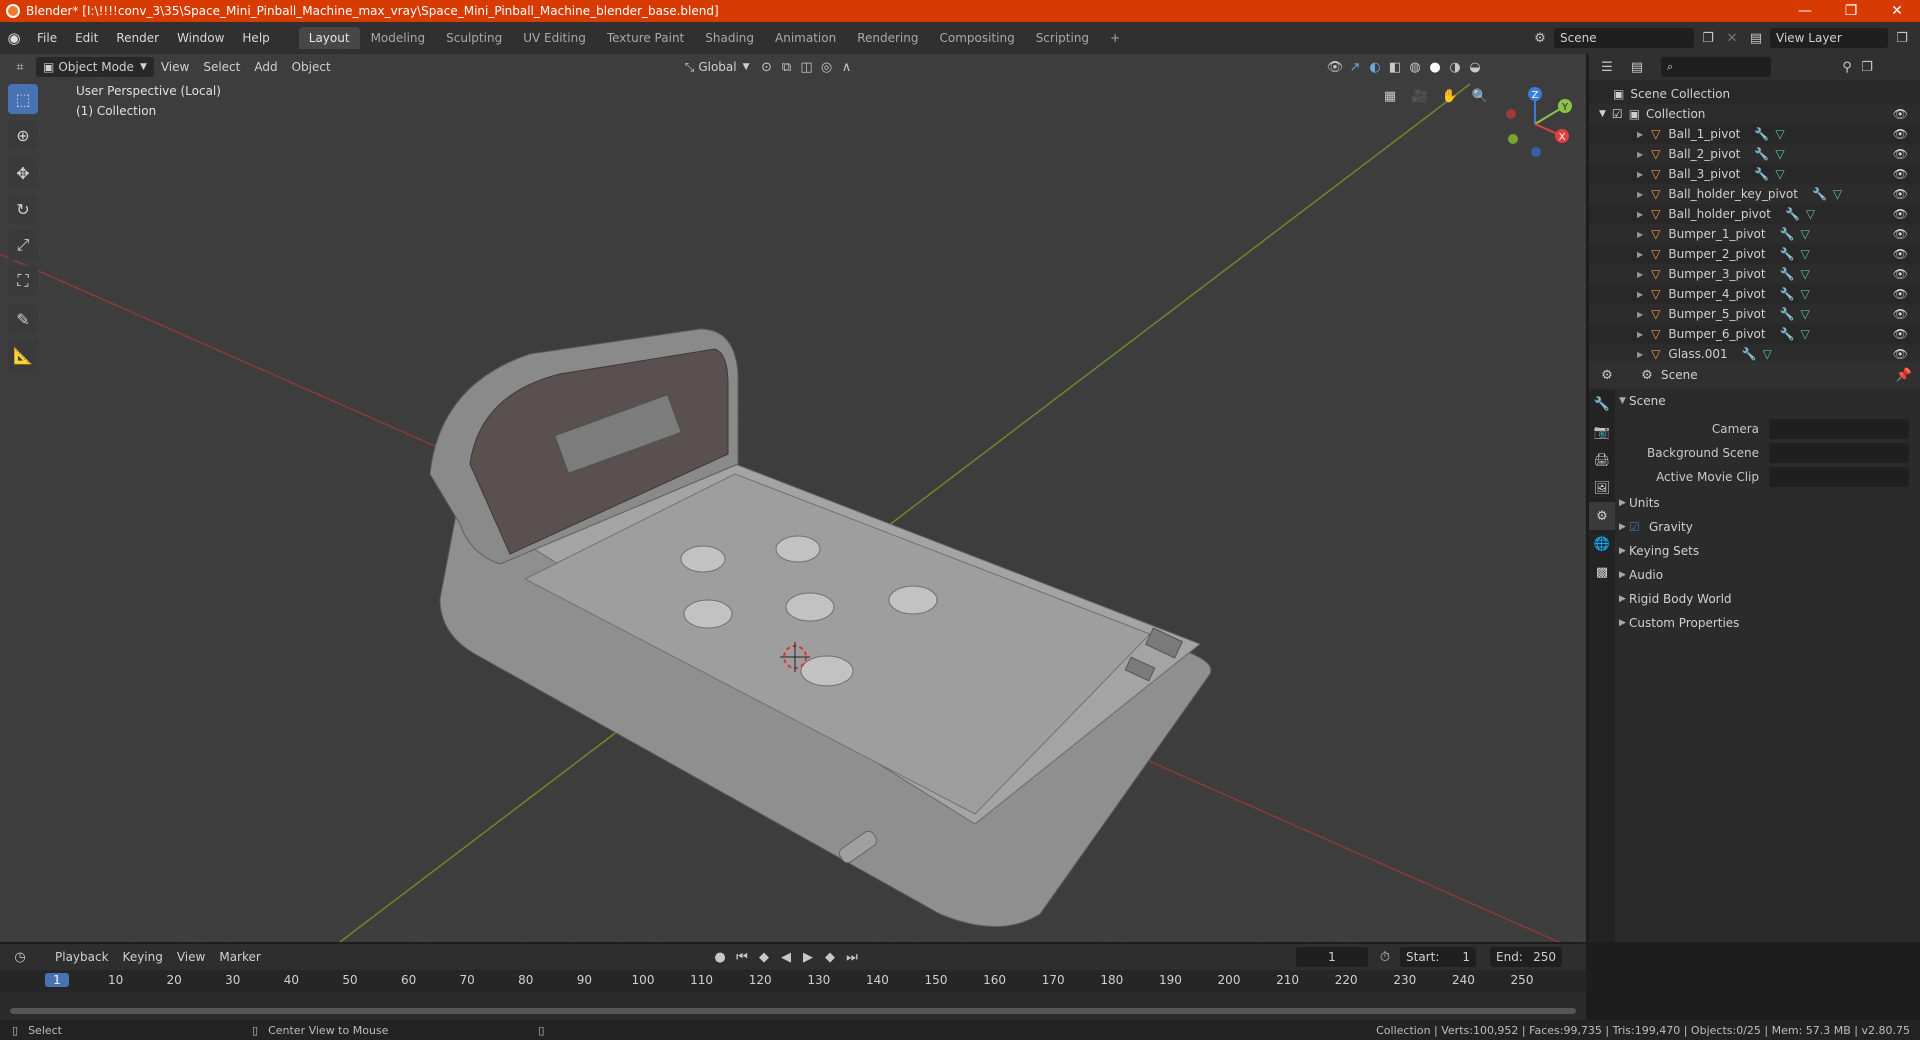  Describe the element at coordinates (1420, 96) in the screenshot. I see `camera-view-icon: 🎥` at that location.